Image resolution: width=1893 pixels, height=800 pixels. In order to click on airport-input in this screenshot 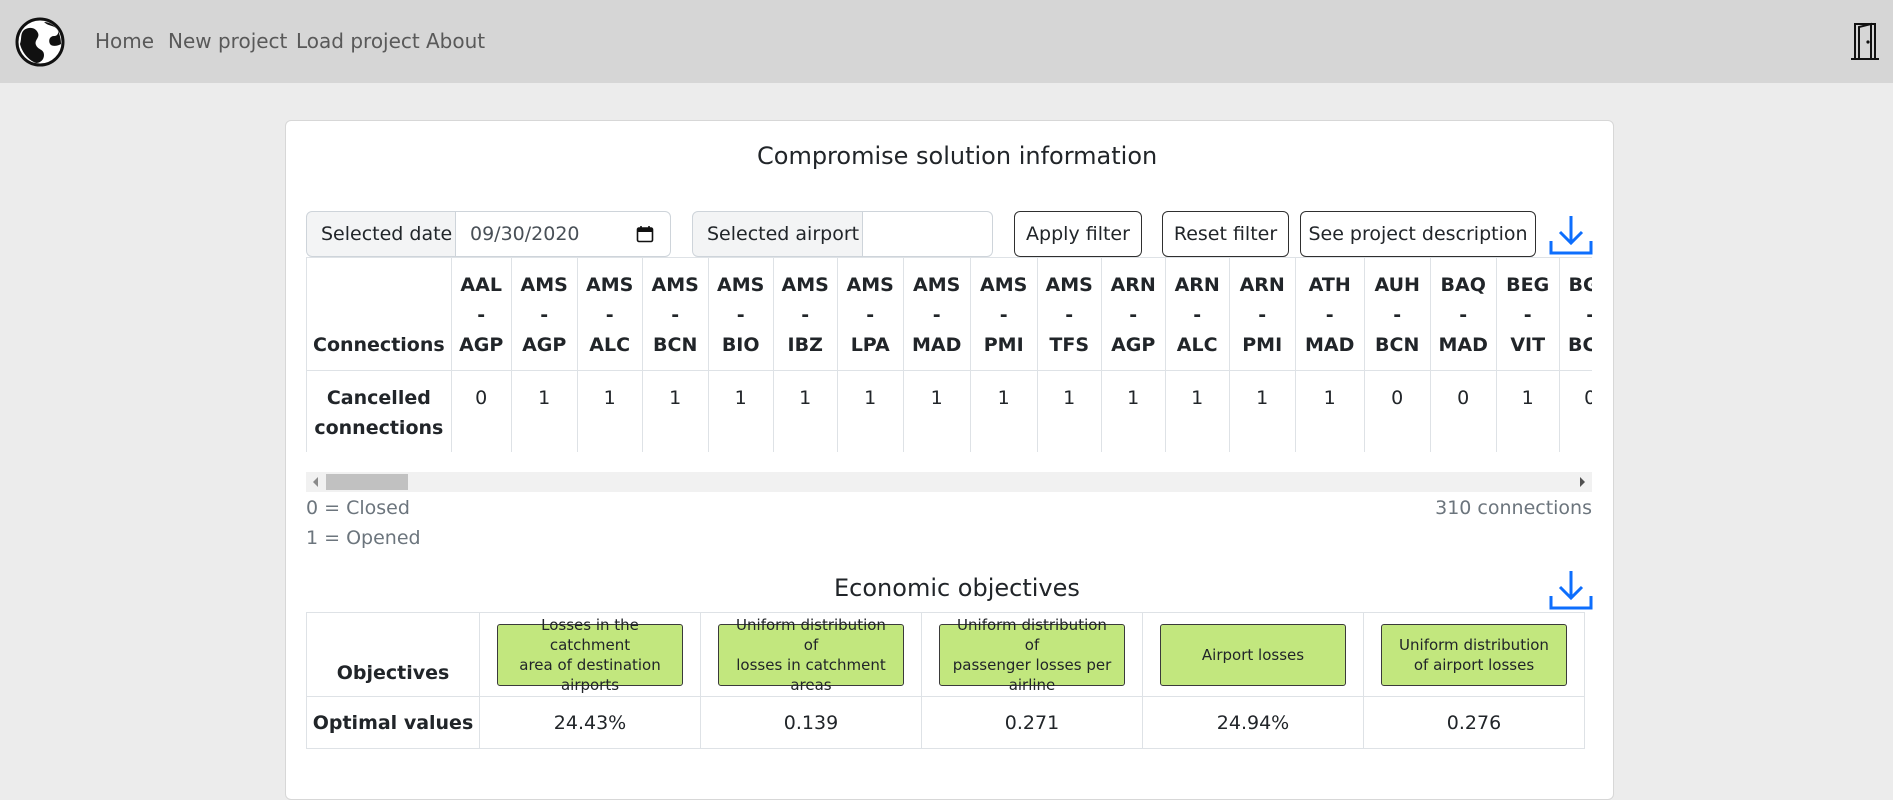, I will do `click(927, 234)`.